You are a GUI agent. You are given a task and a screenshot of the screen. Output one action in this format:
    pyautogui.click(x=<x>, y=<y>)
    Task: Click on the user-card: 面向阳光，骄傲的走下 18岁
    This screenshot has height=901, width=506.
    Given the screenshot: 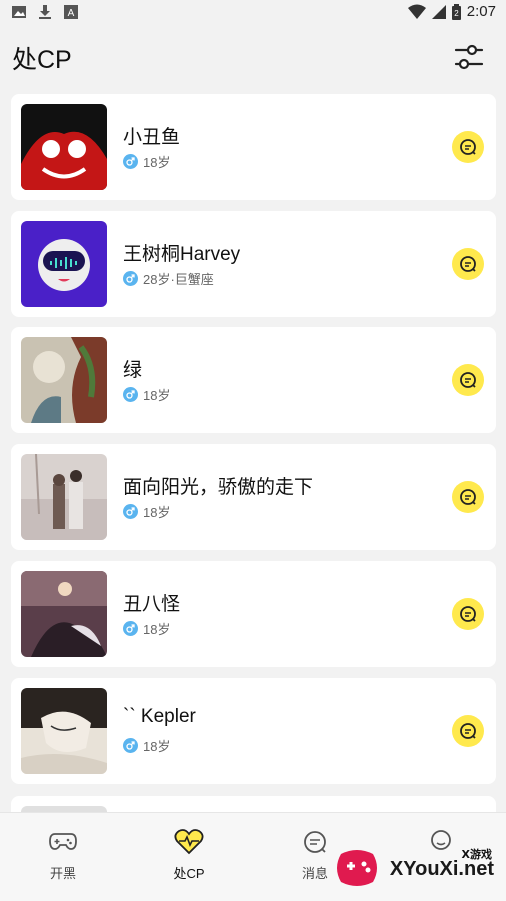 What is the action you would take?
    pyautogui.click(x=253, y=497)
    